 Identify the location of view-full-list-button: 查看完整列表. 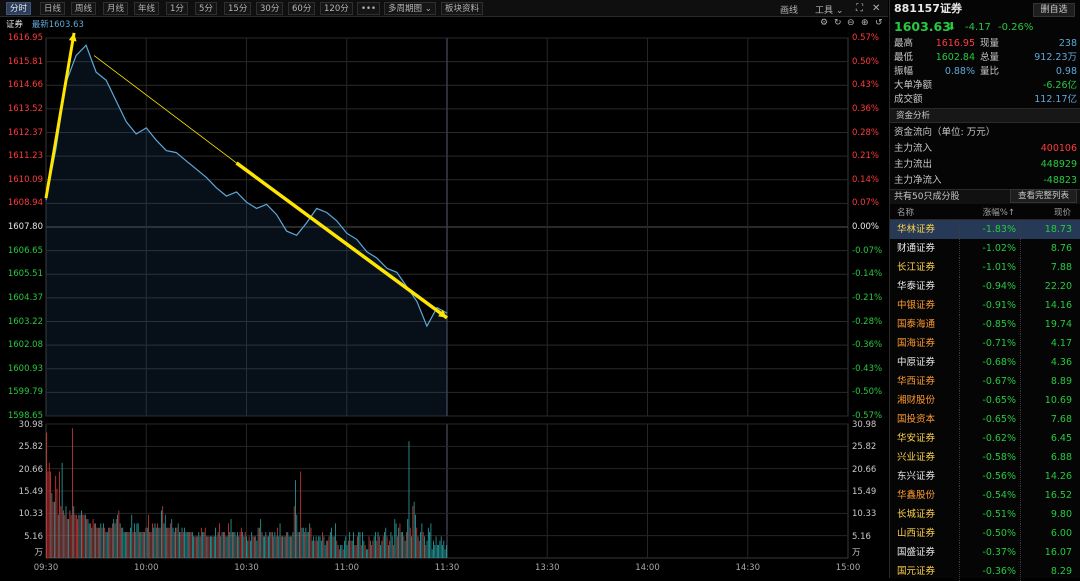
(1043, 196).